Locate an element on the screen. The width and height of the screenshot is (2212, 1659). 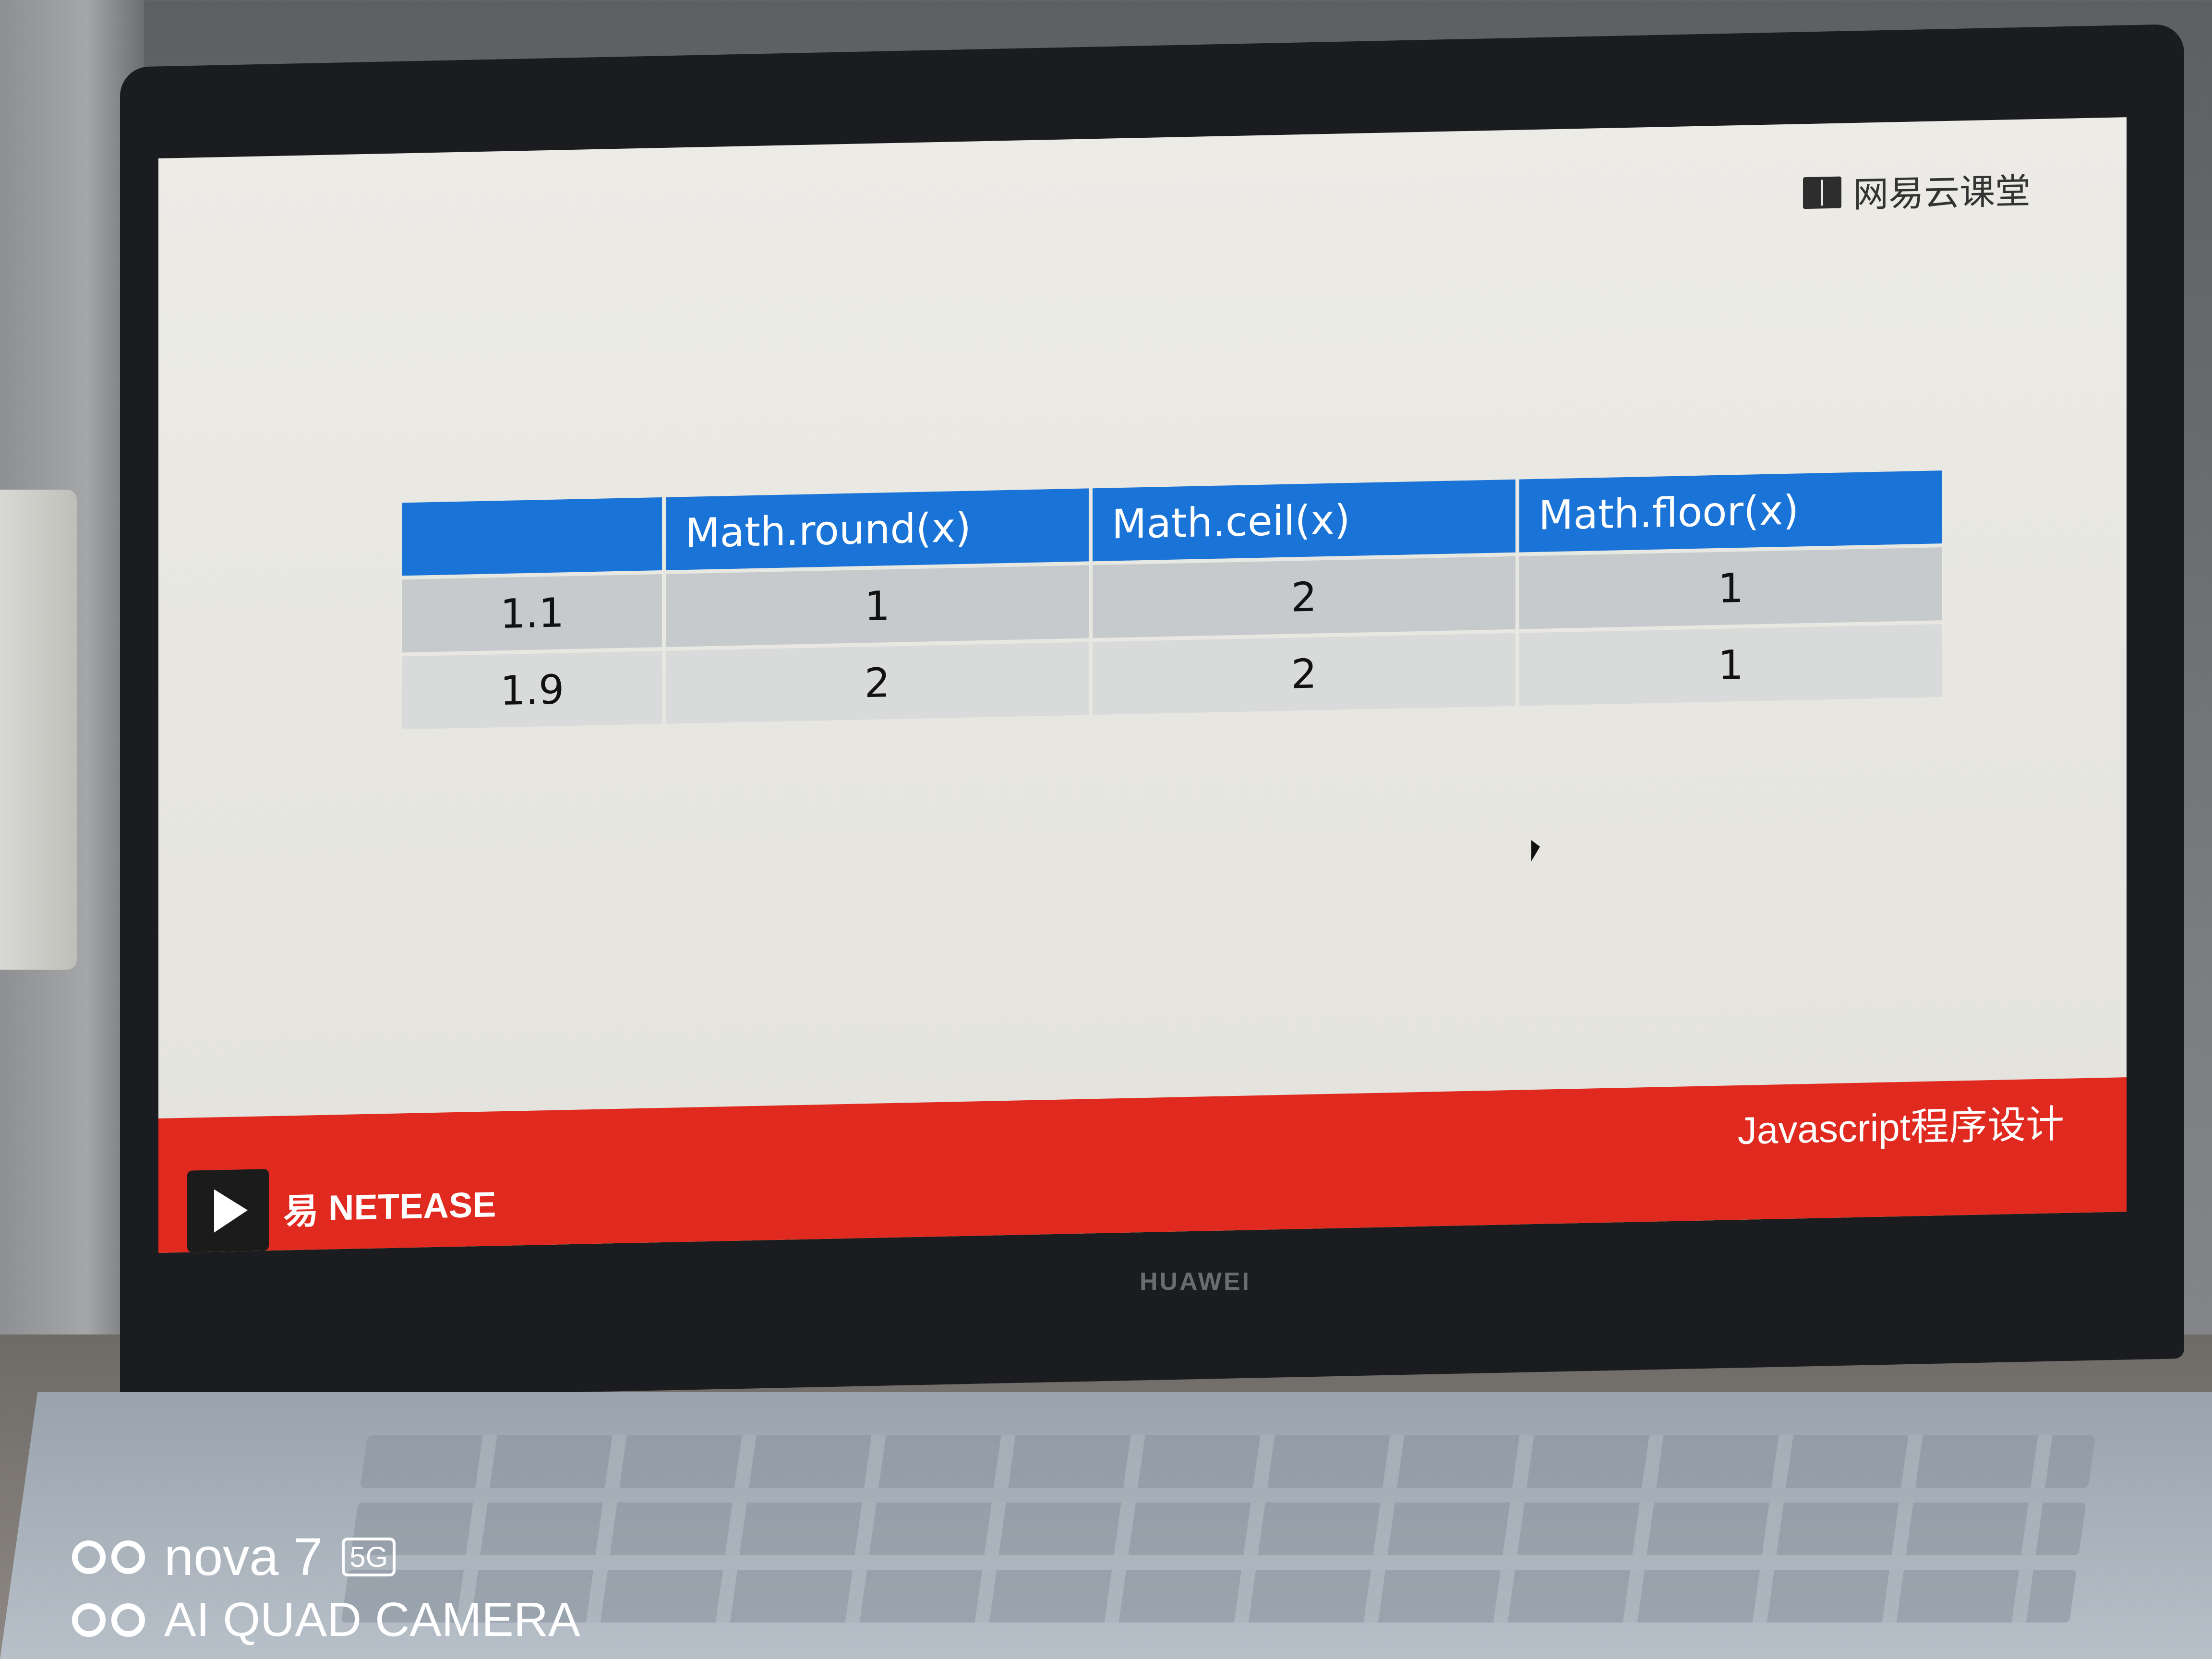
5g-badge: 5G is located at coordinates (369, 1557).